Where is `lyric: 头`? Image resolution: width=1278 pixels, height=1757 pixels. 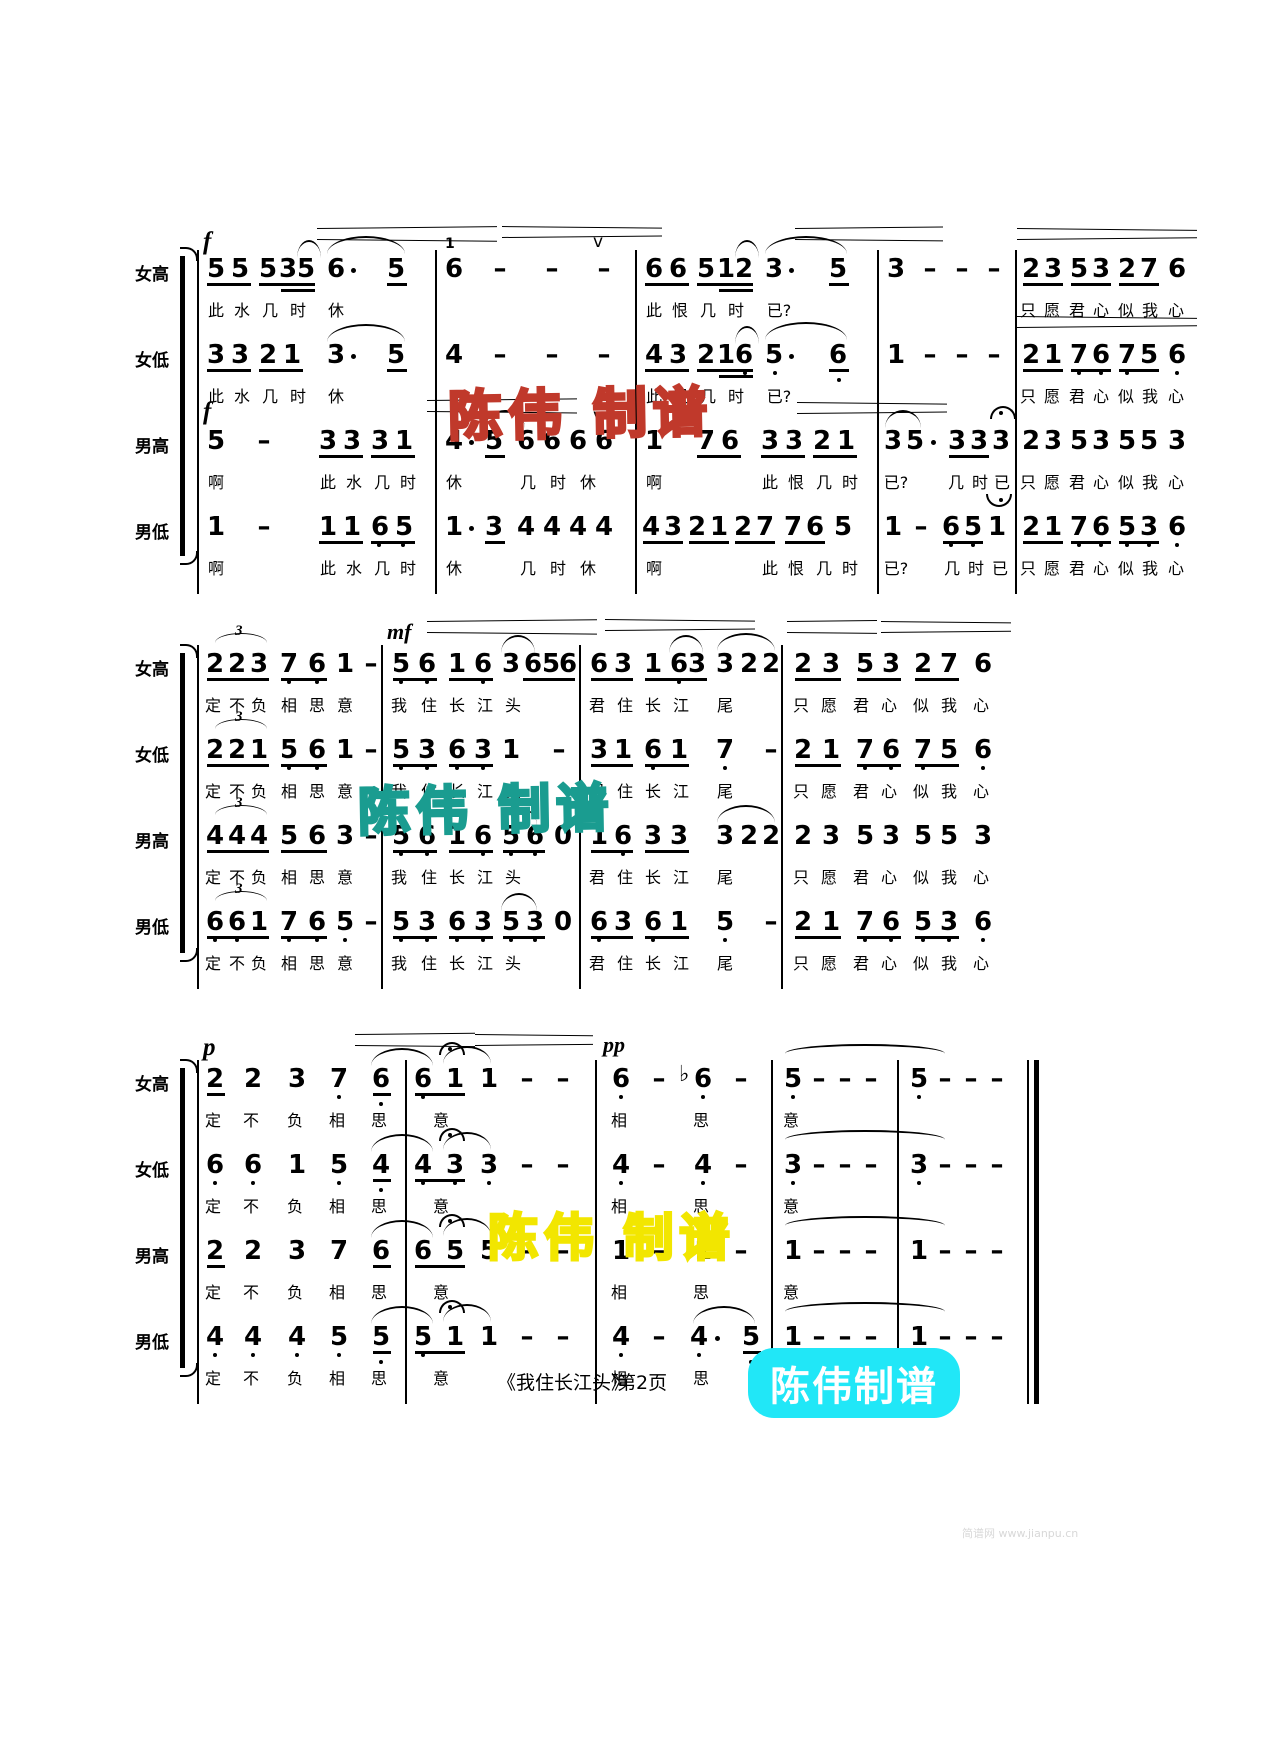
lyric: 头 is located at coordinates (512, 705).